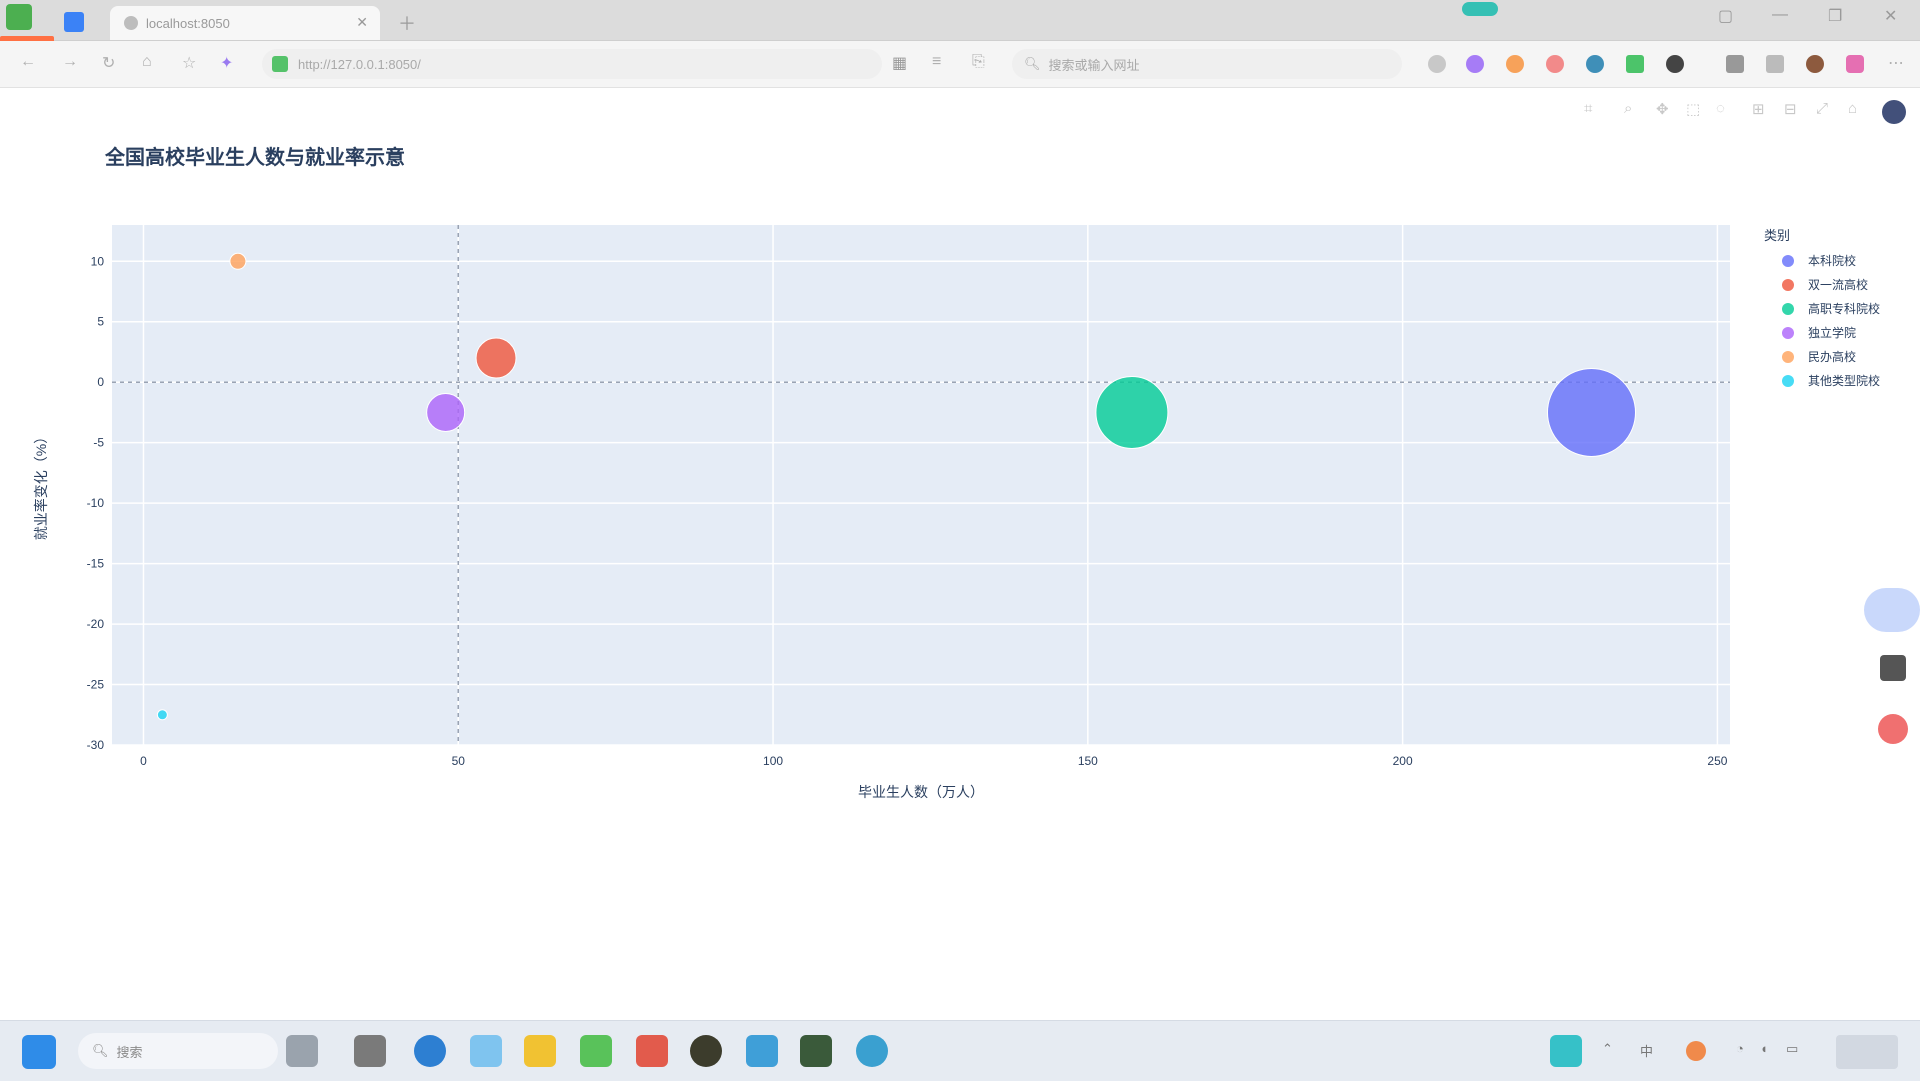 The image size is (1920, 1081). Describe the element at coordinates (302, 1051) in the screenshot. I see `task-view-icon` at that location.